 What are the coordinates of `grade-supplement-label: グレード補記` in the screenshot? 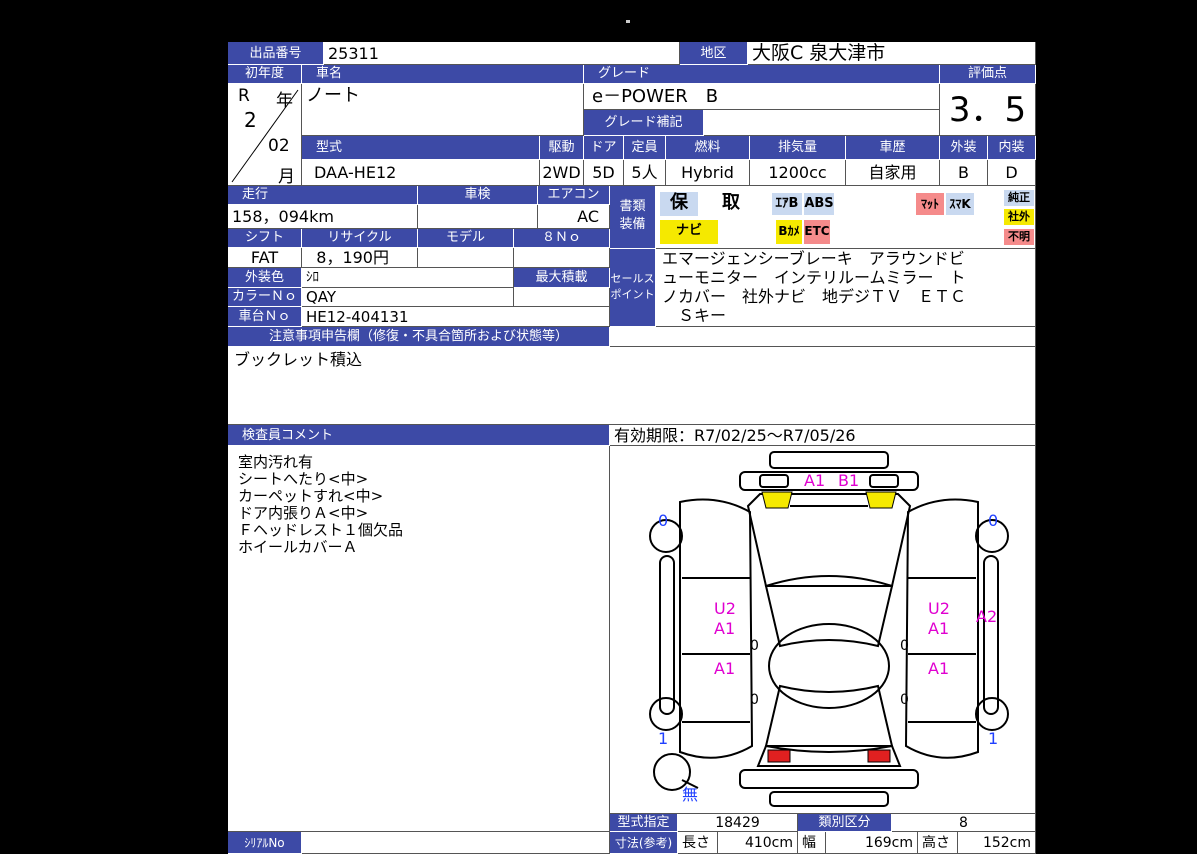 It's located at (644, 123).